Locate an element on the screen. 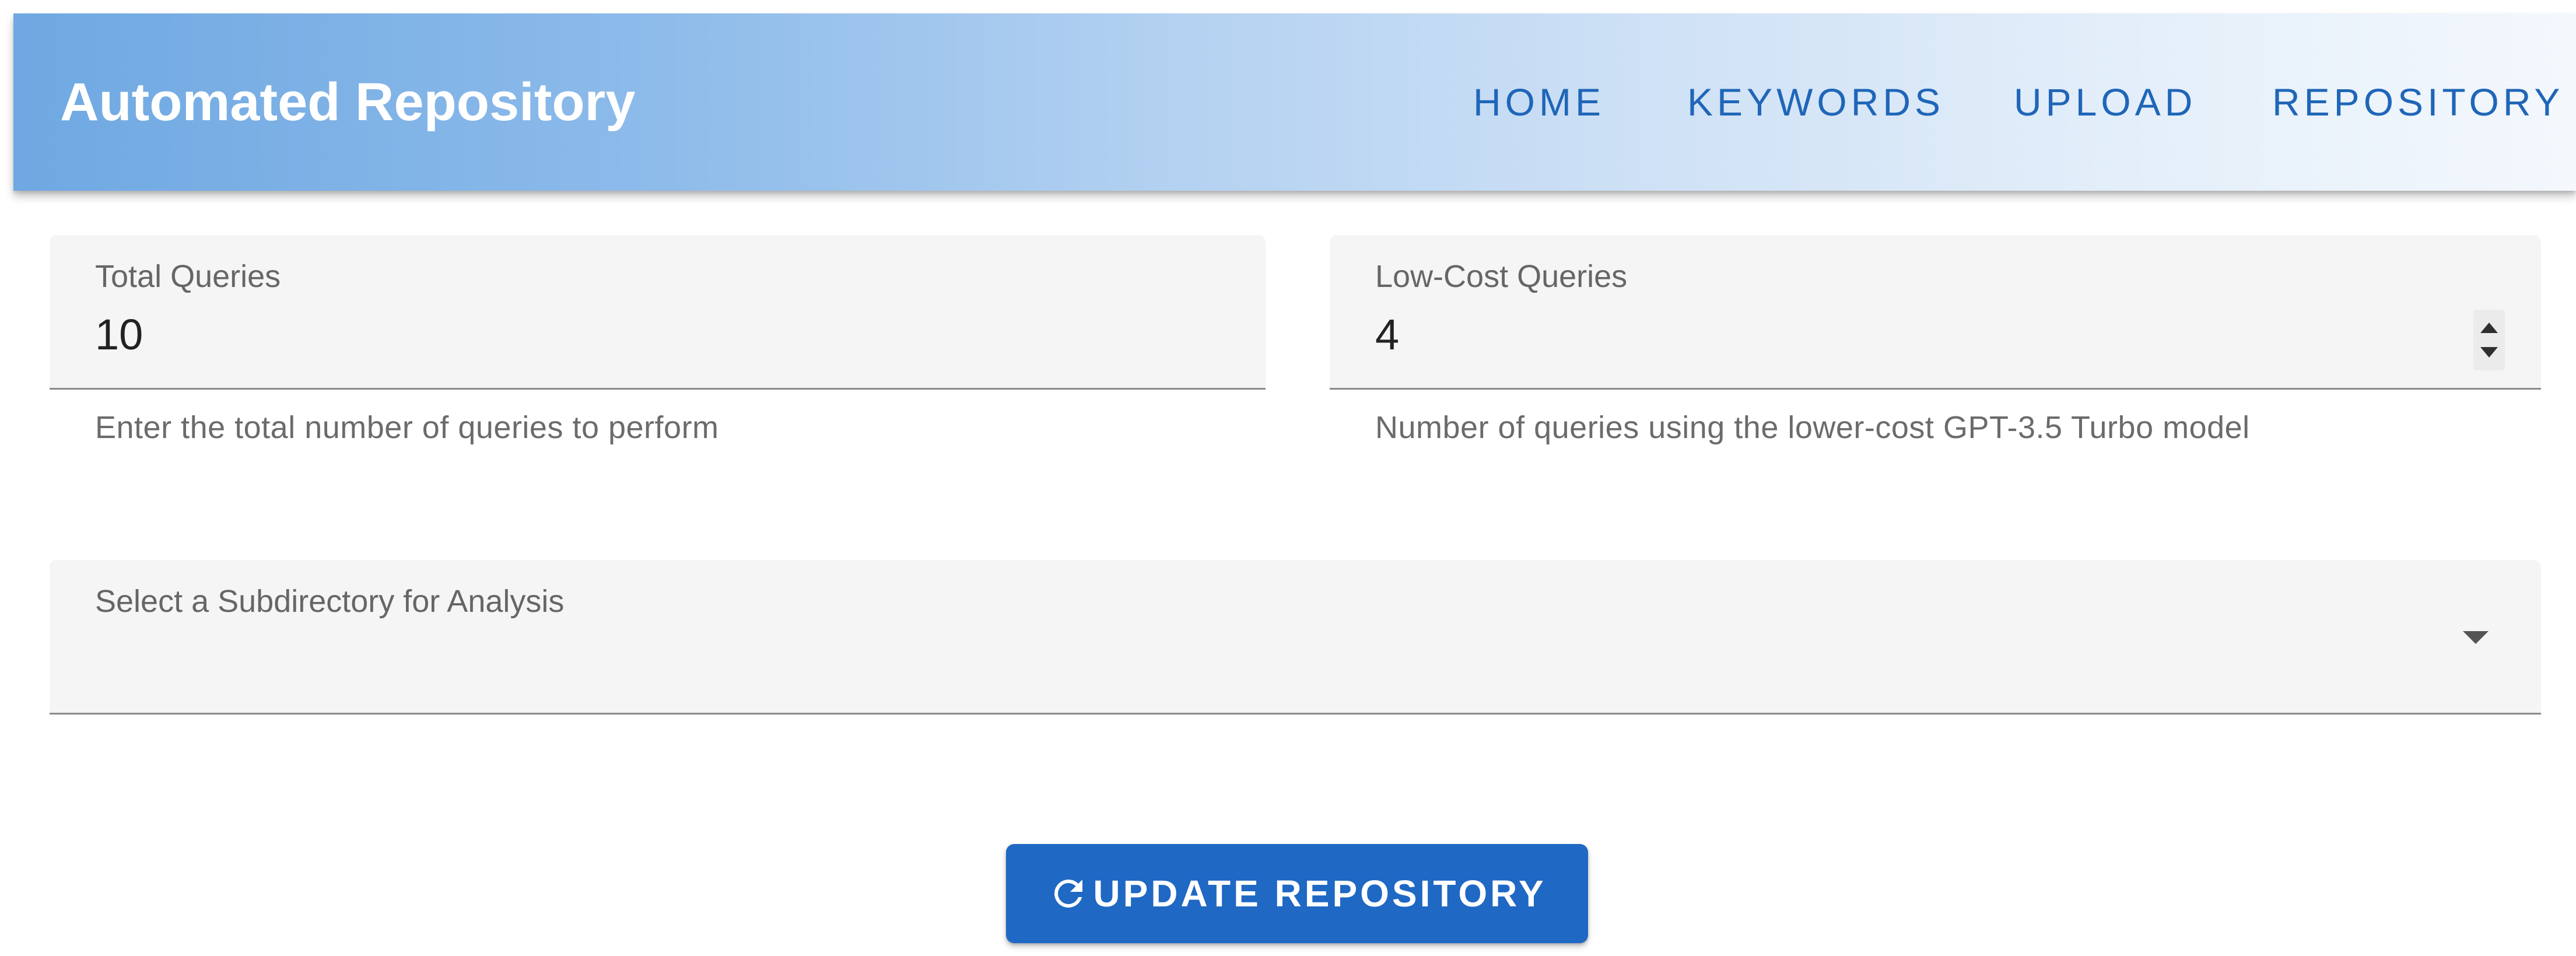  low-cost-queries-input: 4 is located at coordinates (1387, 334).